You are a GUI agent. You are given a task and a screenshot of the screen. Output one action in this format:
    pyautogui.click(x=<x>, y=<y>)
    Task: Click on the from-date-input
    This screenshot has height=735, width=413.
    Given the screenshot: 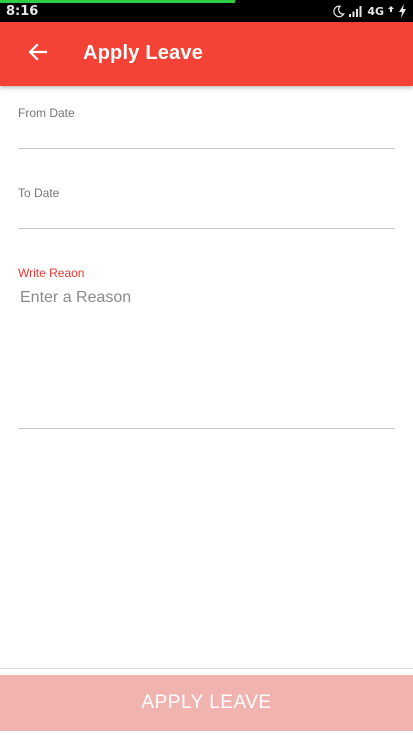 What is the action you would take?
    pyautogui.click(x=206, y=135)
    